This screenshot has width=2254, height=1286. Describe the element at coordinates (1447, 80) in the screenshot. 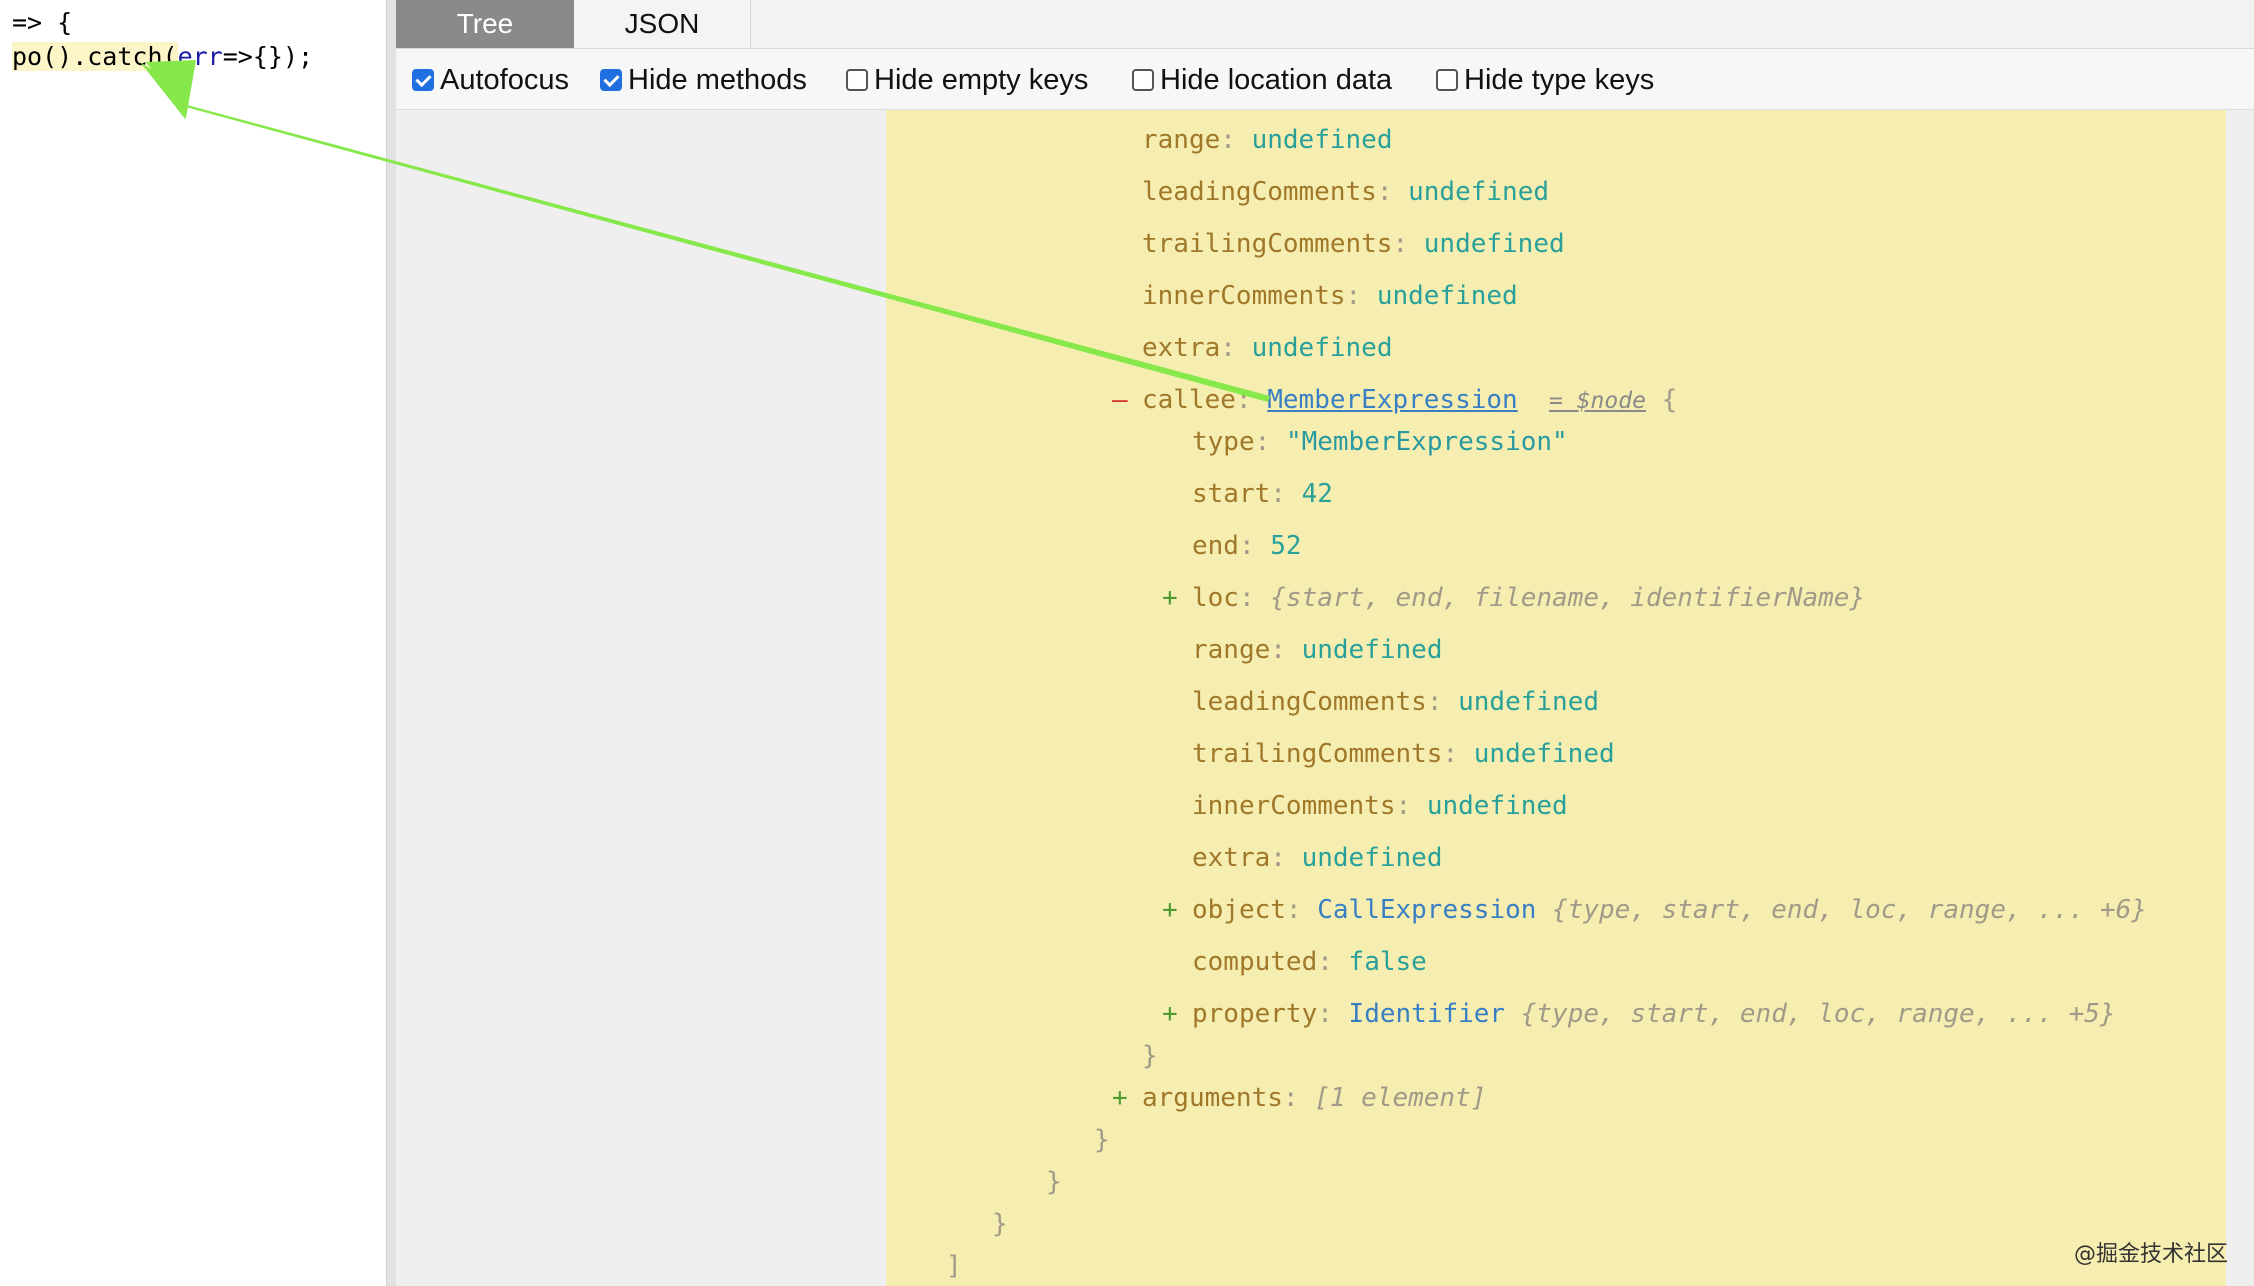

I see `hide-type-keys-checkbox` at that location.